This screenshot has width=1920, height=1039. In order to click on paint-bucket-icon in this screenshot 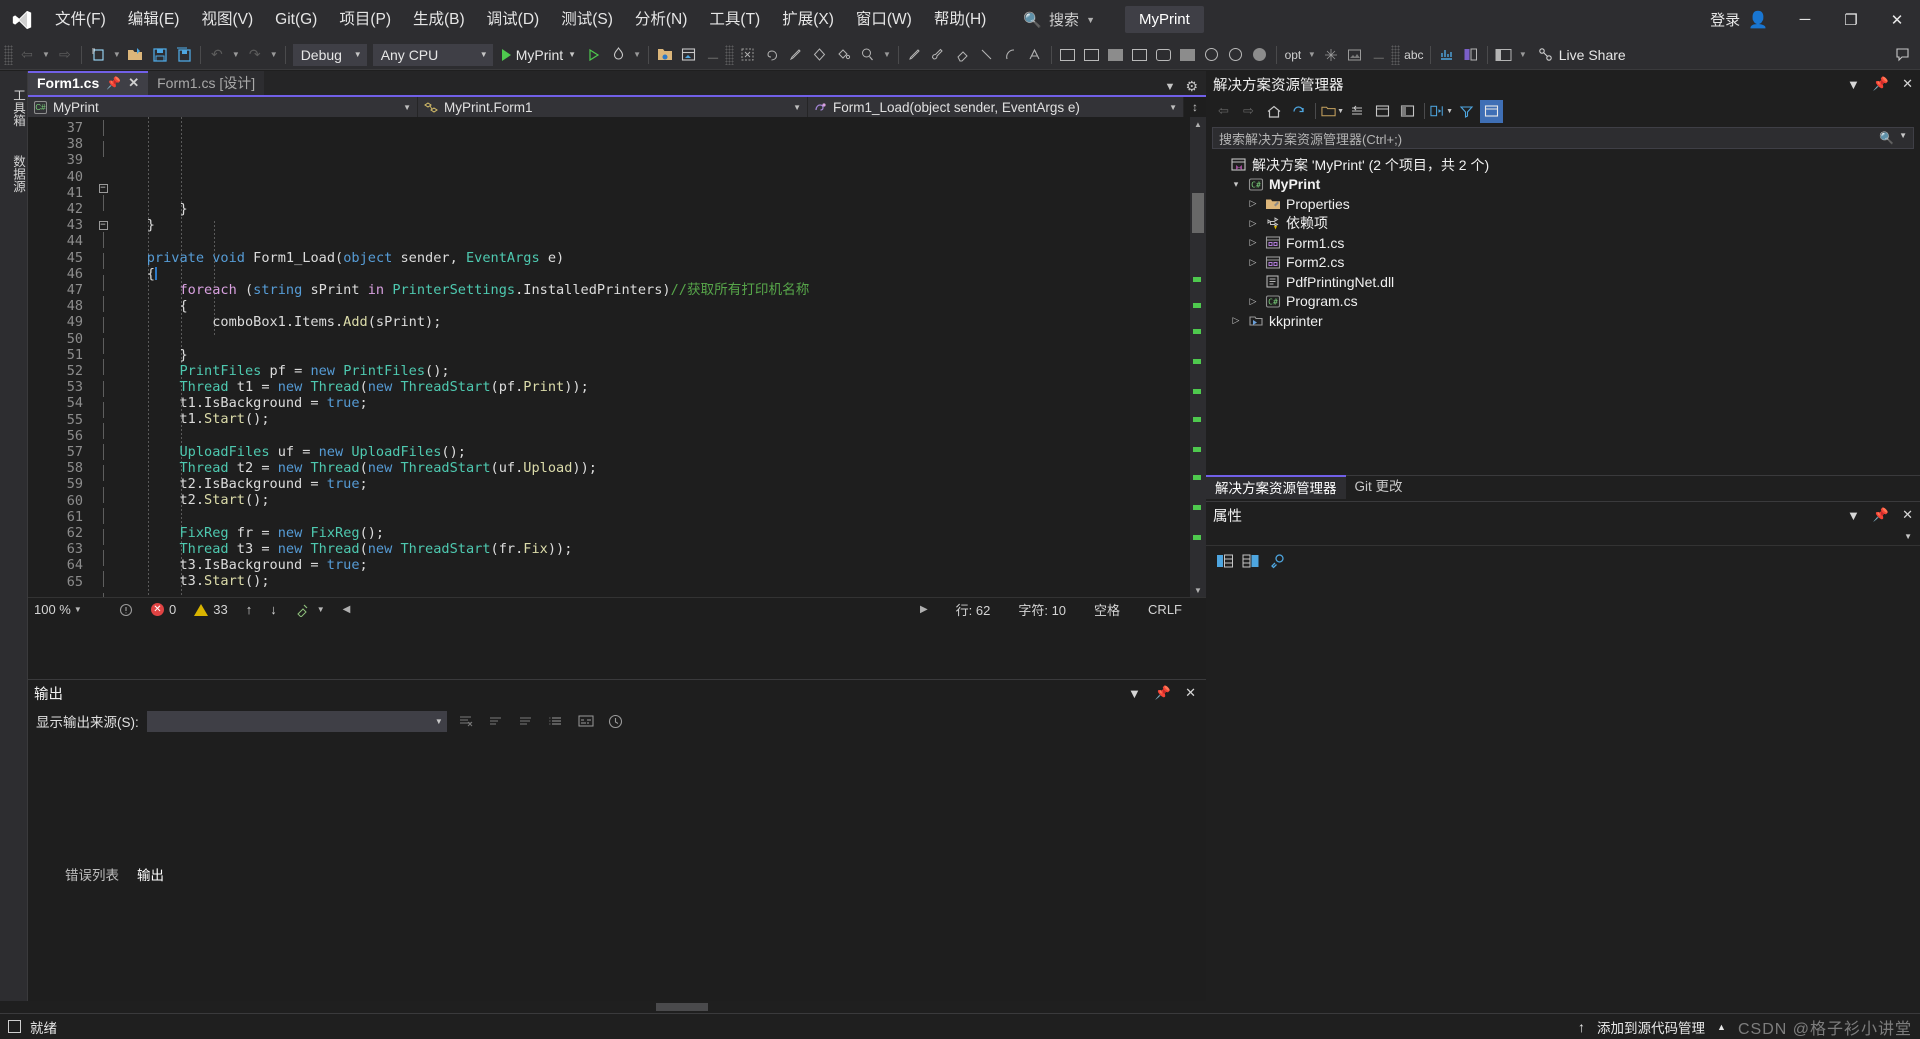, I will do `click(844, 55)`.